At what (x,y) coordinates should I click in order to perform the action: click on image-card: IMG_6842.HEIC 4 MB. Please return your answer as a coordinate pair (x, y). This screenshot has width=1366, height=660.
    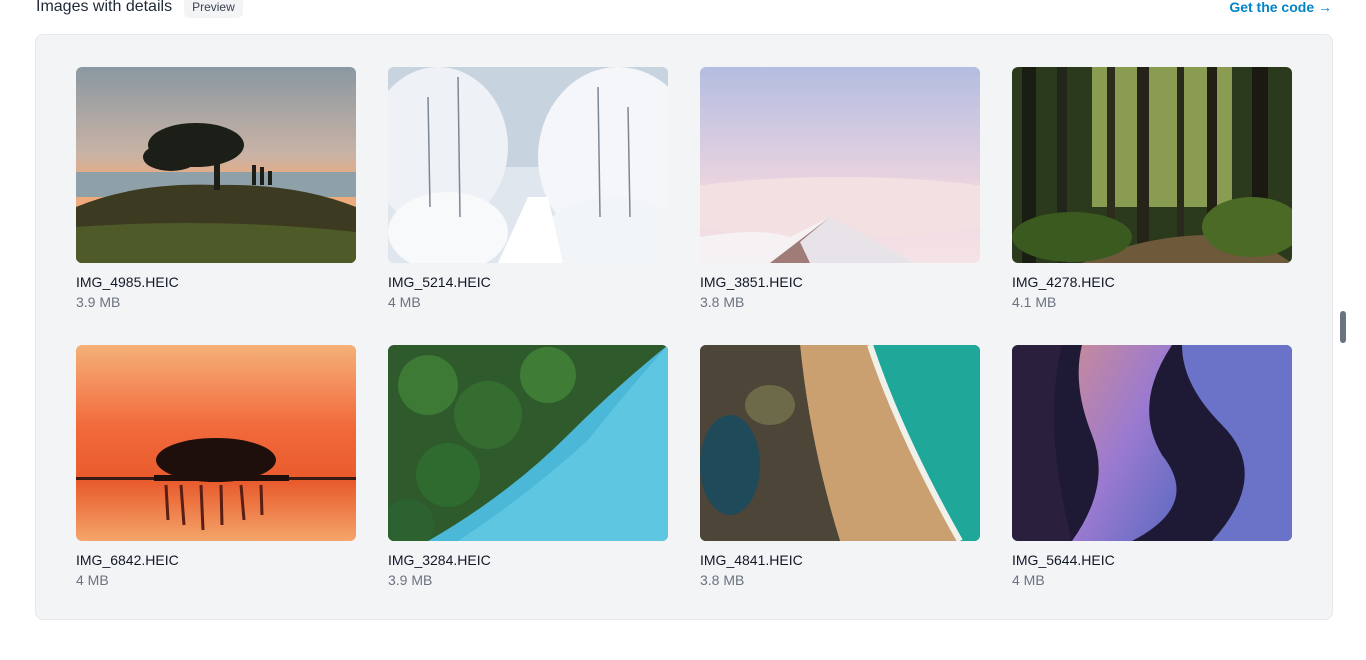
    Looking at the image, I should click on (216, 467).